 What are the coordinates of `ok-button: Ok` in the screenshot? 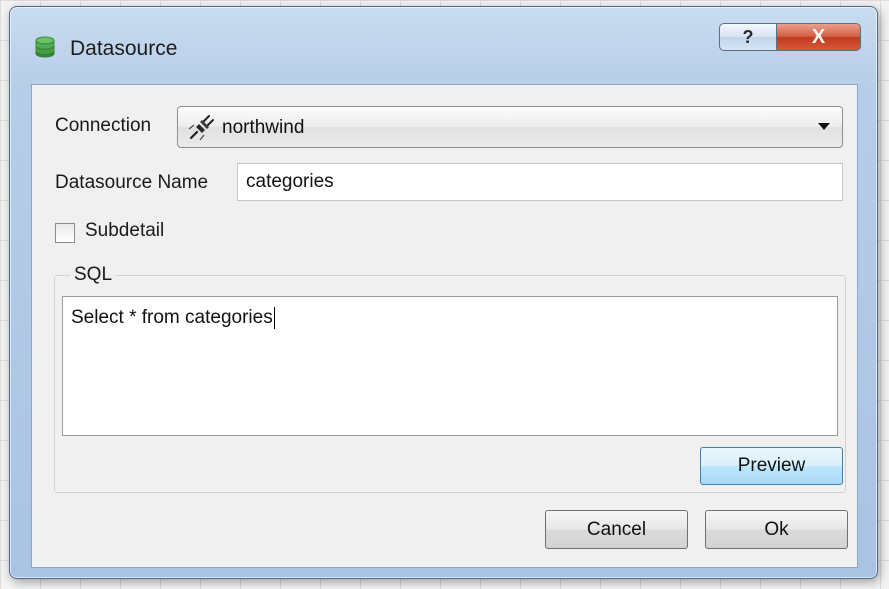 It's located at (776, 529).